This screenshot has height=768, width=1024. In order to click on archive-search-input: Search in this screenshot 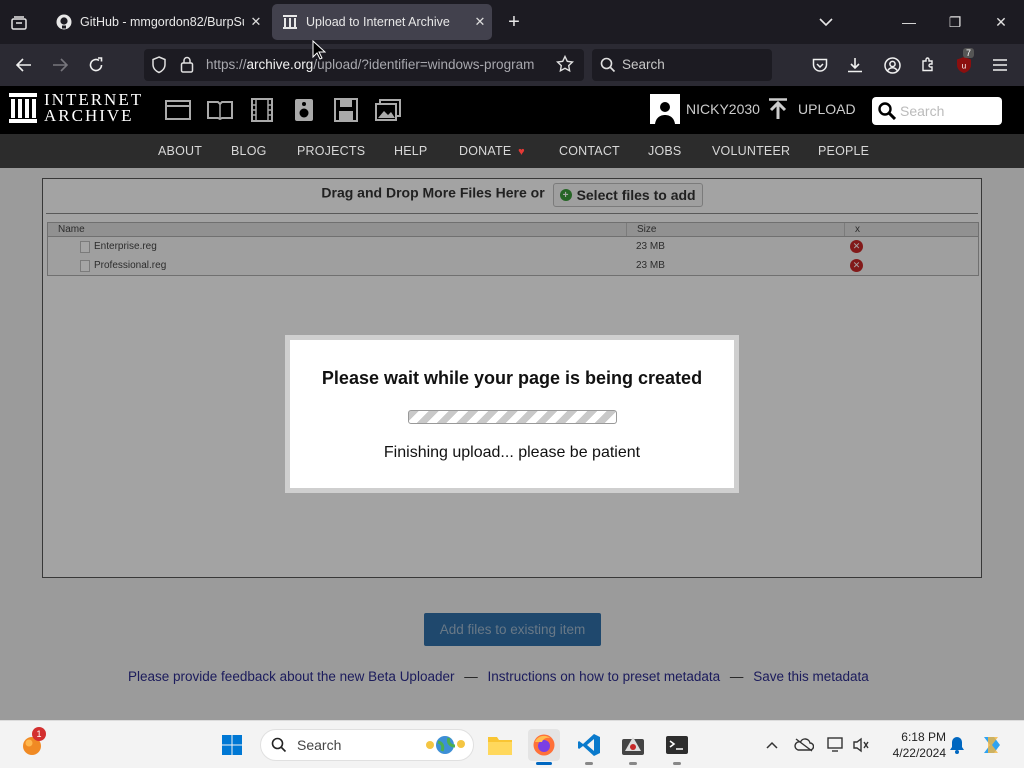, I will do `click(937, 111)`.